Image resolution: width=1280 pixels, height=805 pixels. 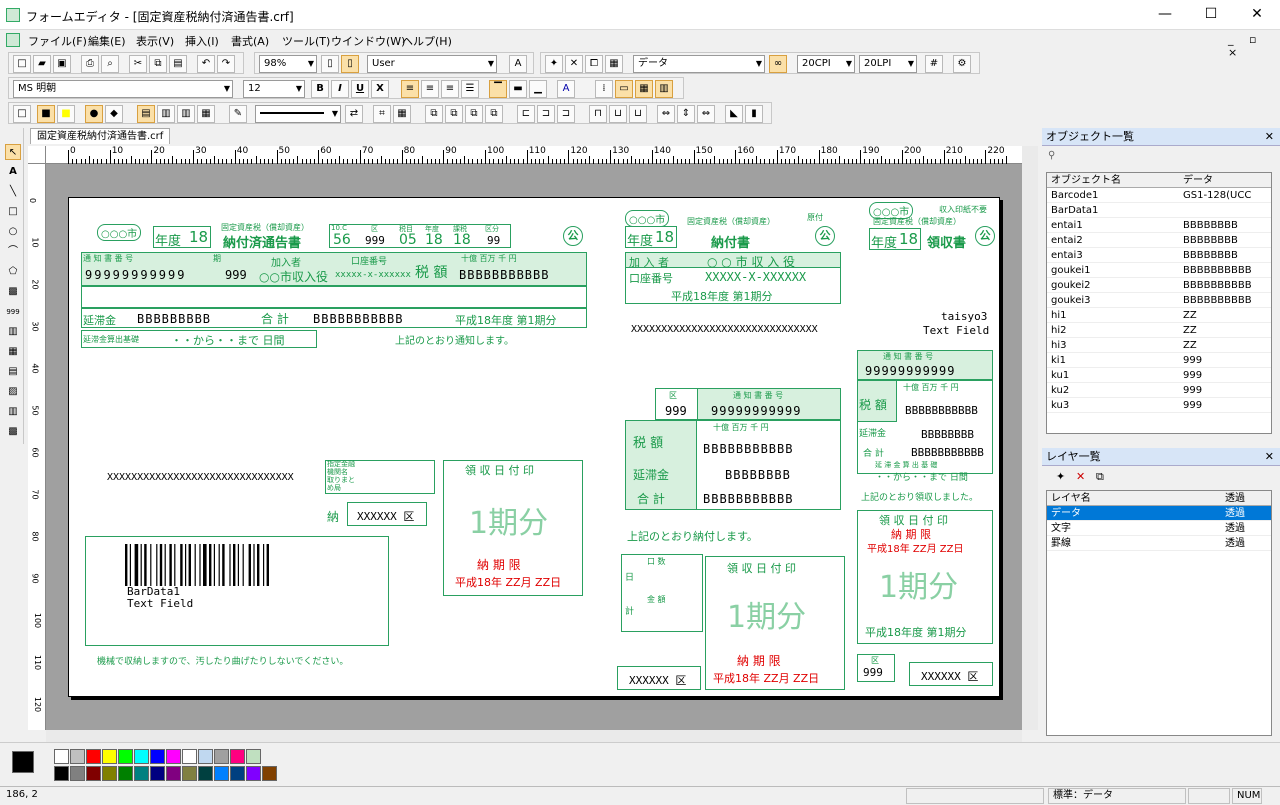 What do you see at coordinates (206, 64) in the screenshot?
I see `undo-icon: ↶` at bounding box center [206, 64].